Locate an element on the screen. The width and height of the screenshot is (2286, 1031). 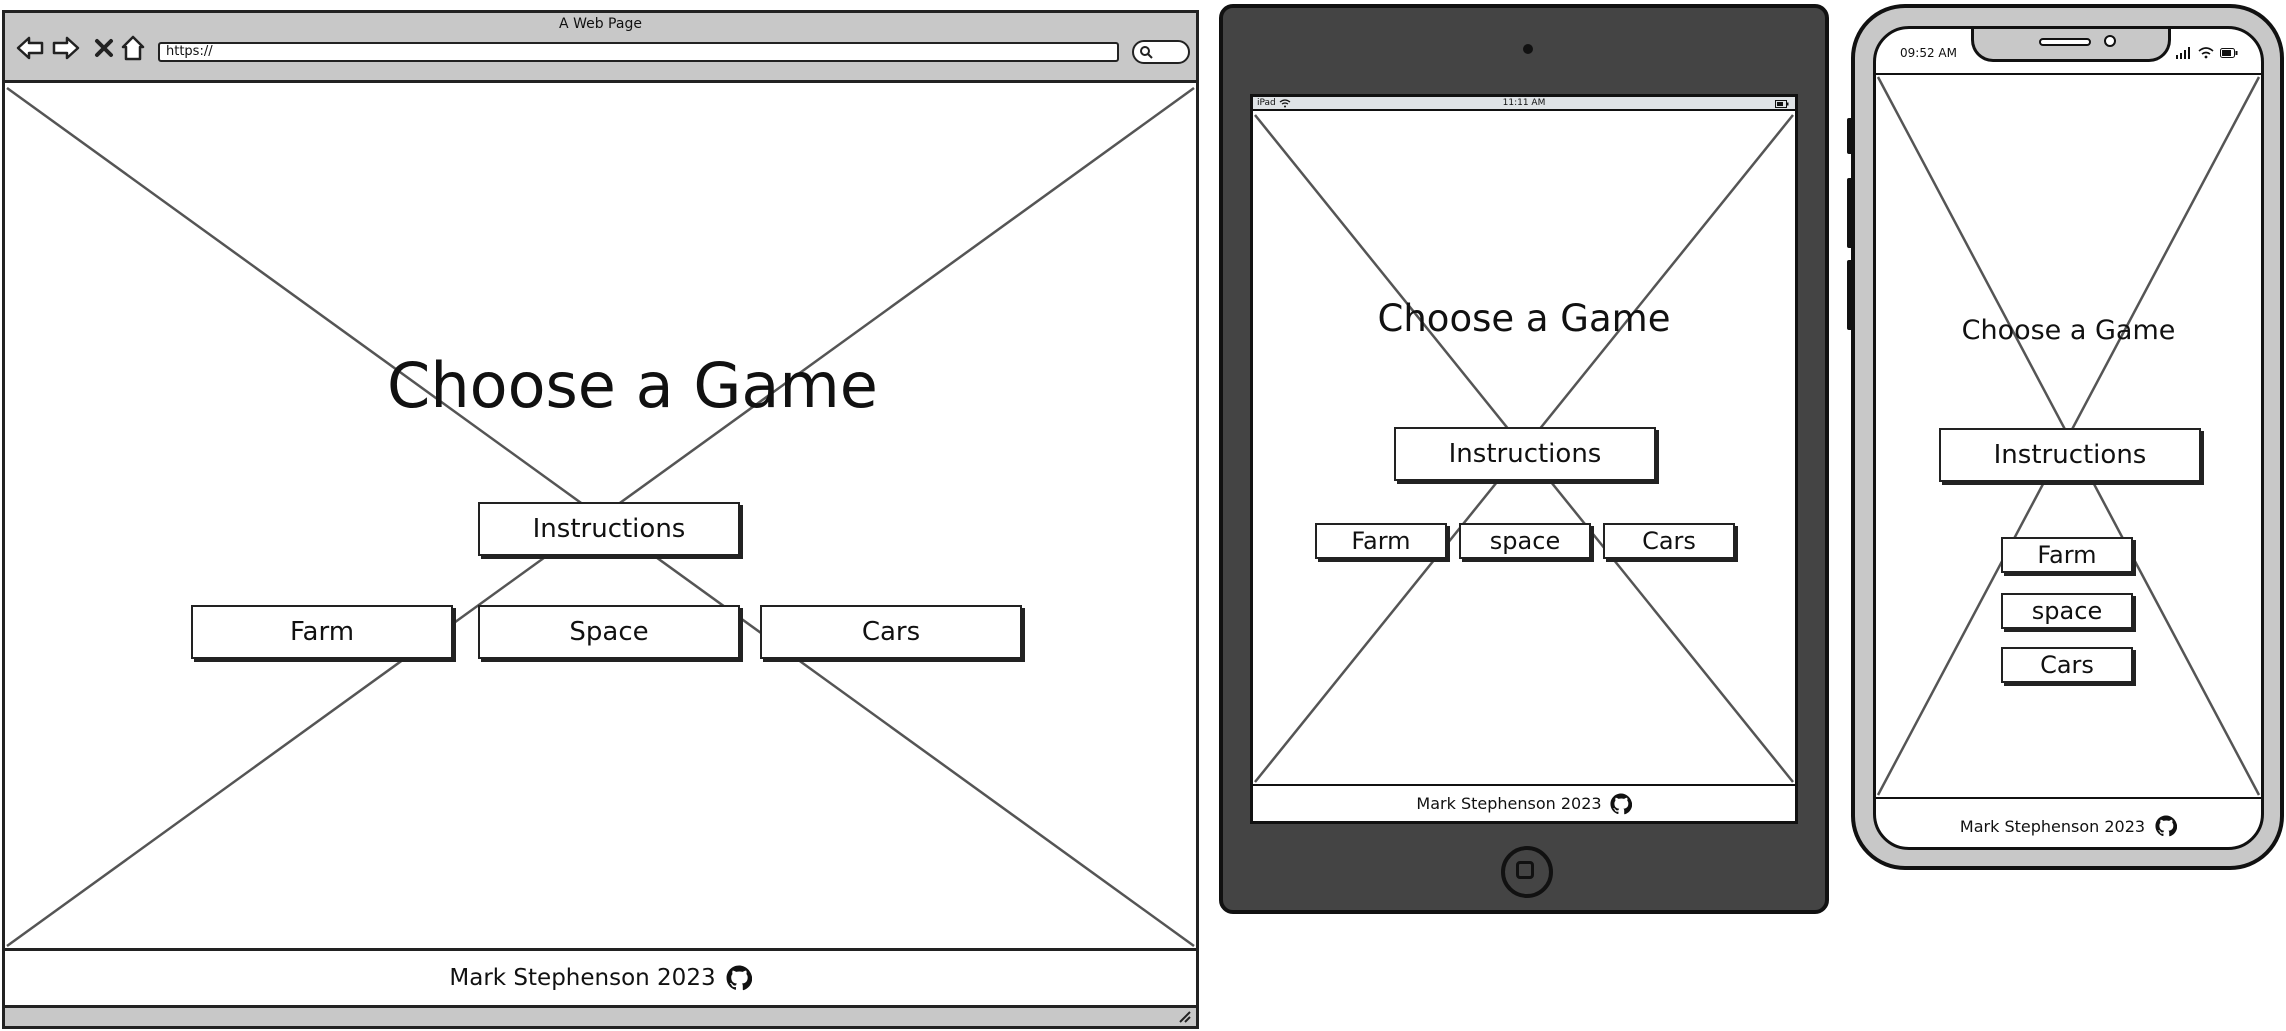
phone-status-bar: 09:52 AM is located at coordinates (2068, 51).